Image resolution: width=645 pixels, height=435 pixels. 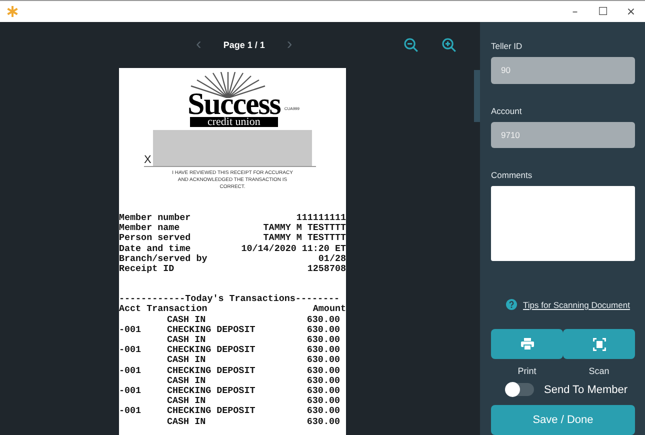 I want to click on save-done-button: Save / Done, so click(x=563, y=420).